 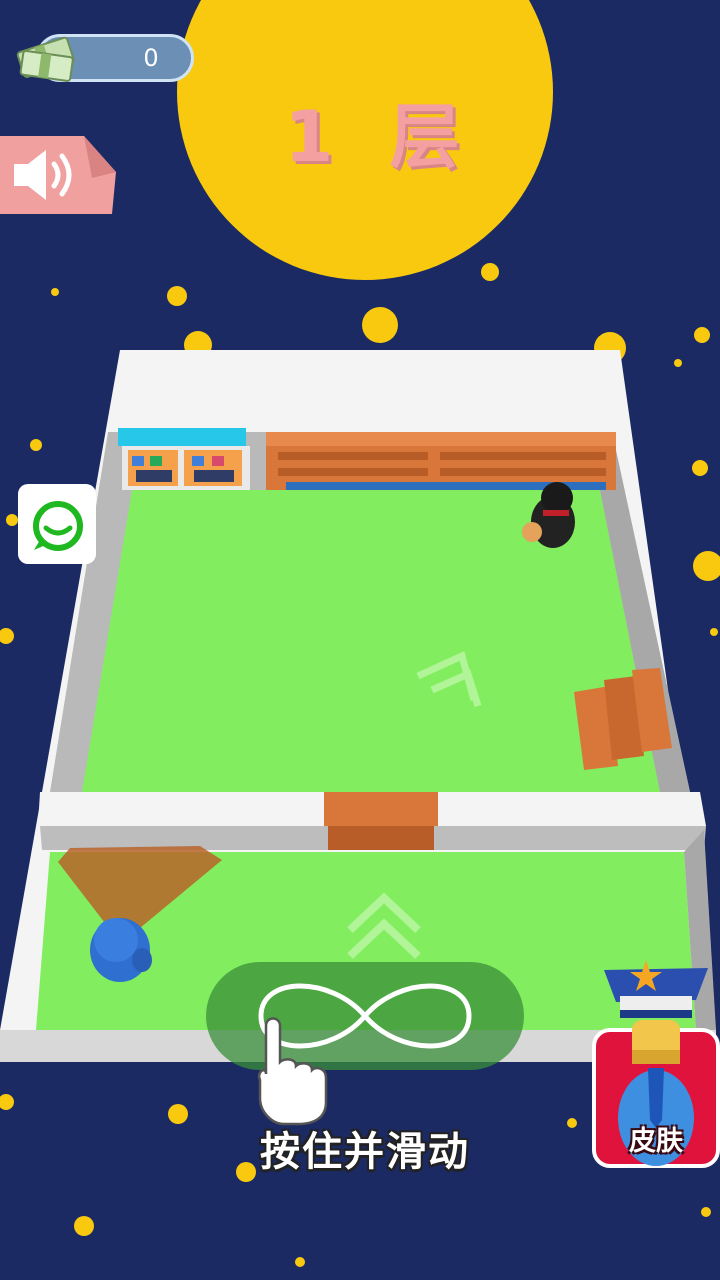 What do you see at coordinates (381, 821) in the screenshot?
I see `door` at bounding box center [381, 821].